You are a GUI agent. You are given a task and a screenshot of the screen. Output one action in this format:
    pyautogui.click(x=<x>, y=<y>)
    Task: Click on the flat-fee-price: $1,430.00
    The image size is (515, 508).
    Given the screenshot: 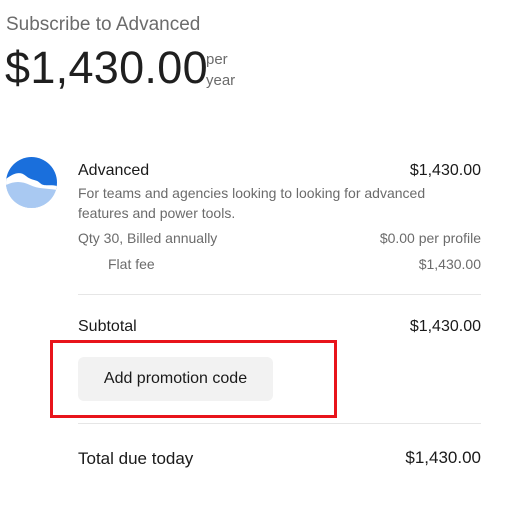 What is the action you would take?
    pyautogui.click(x=449, y=264)
    